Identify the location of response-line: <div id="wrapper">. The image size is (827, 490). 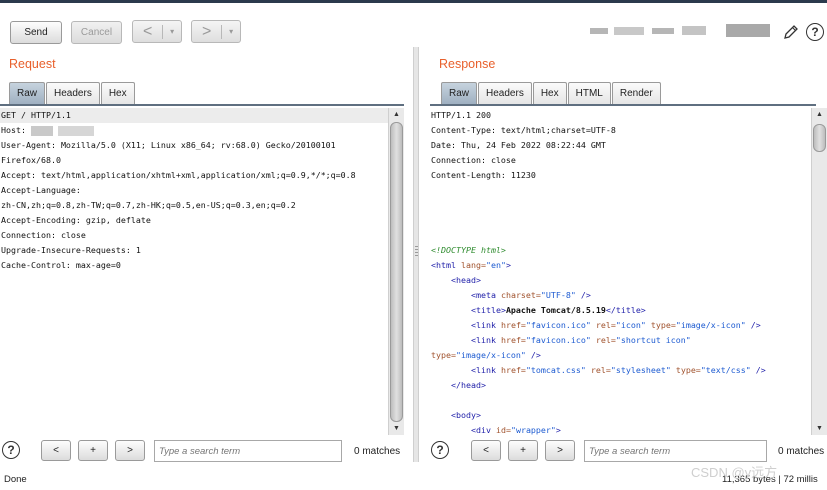
(622, 429).